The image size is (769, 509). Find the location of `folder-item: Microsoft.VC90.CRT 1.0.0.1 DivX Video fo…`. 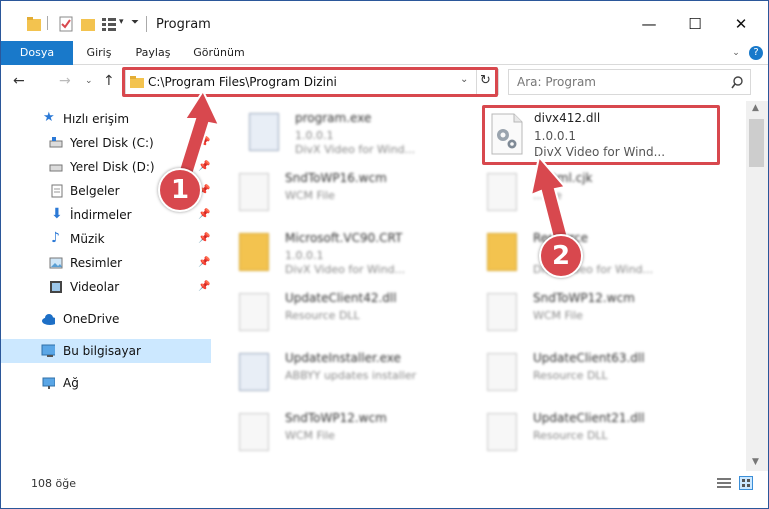

folder-item: Microsoft.VC90.CRT 1.0.0.1 DivX Video fo… is located at coordinates (331, 255).